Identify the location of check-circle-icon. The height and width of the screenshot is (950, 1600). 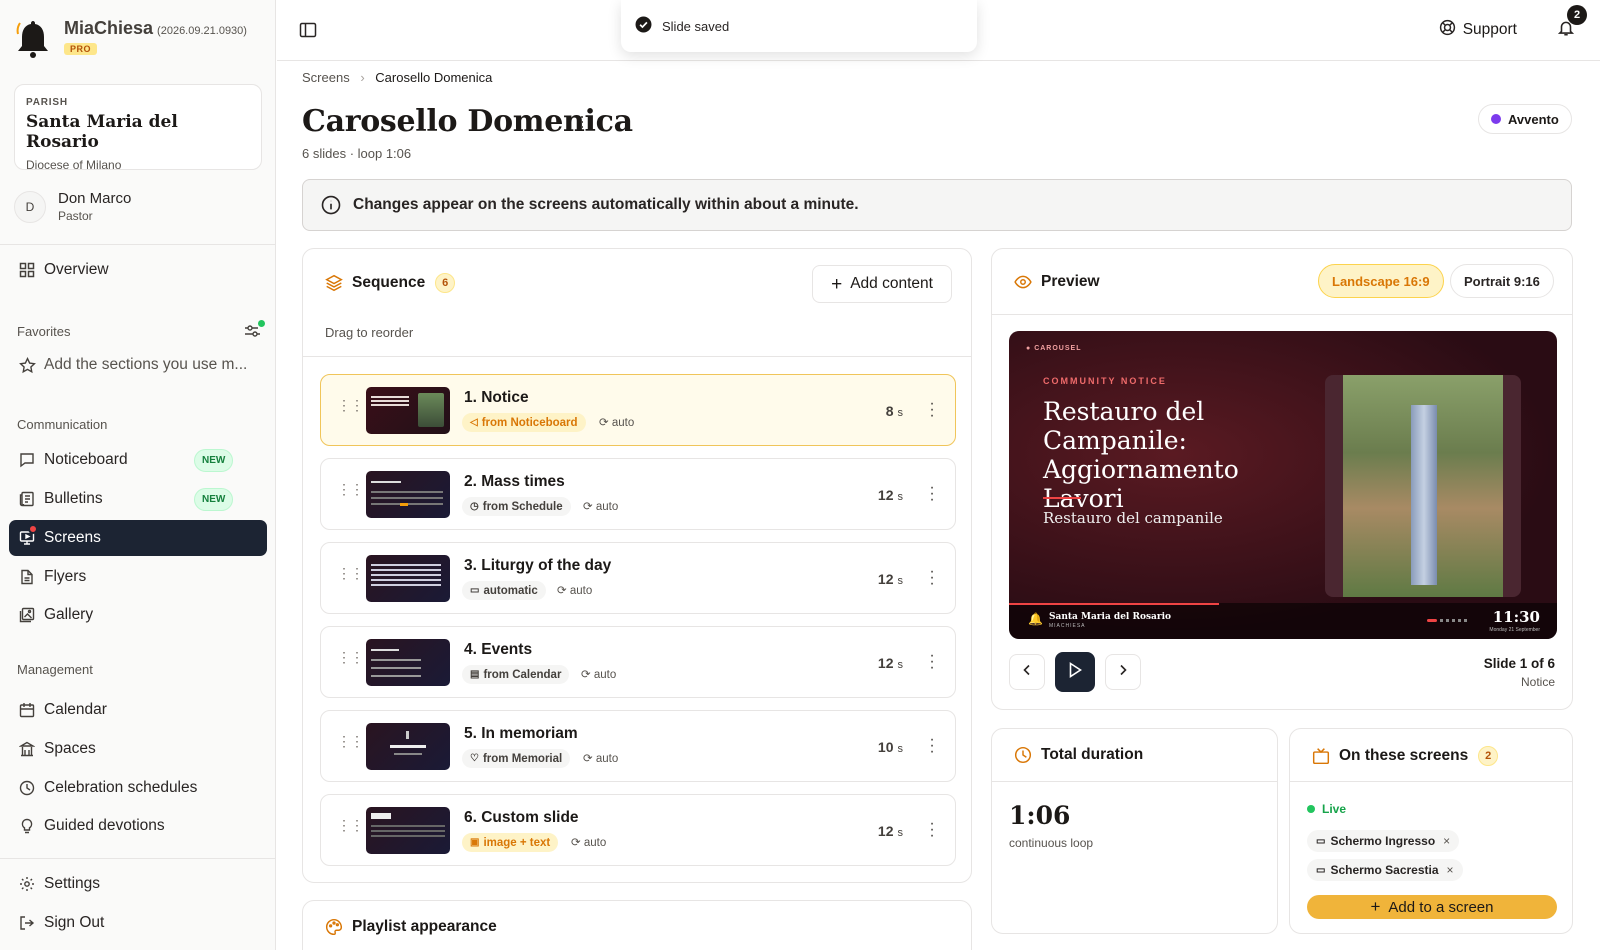
(643, 26).